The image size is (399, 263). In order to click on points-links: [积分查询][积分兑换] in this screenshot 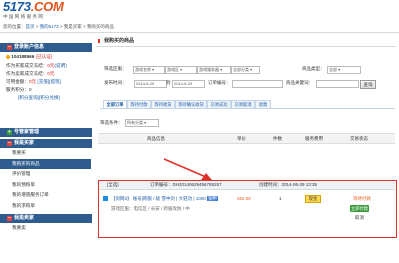, I will do `click(46, 98)`.